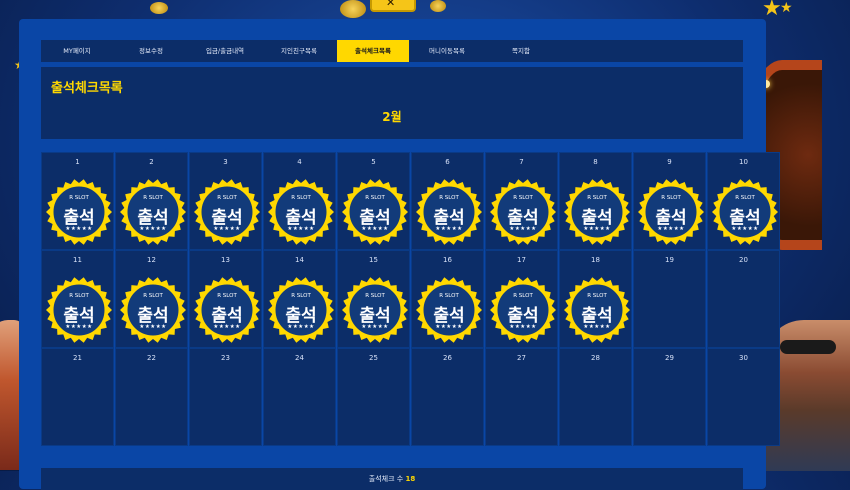 The width and height of the screenshot is (850, 490). Describe the element at coordinates (410, 479) in the screenshot. I see `attendance-count-value: 18` at that location.